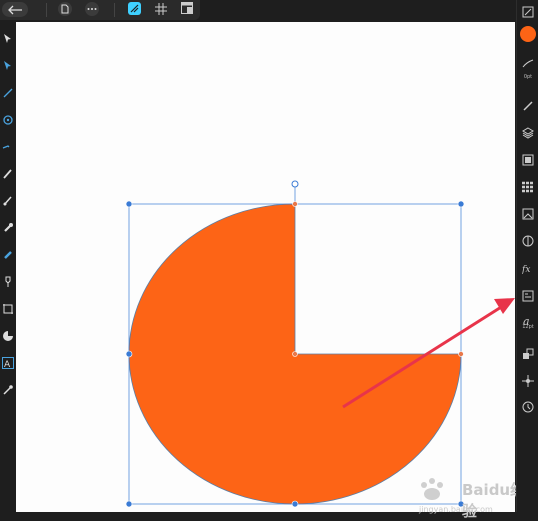 This screenshot has height=521, width=538. What do you see at coordinates (8, 280) in the screenshot?
I see `shape-tool-icon` at bounding box center [8, 280].